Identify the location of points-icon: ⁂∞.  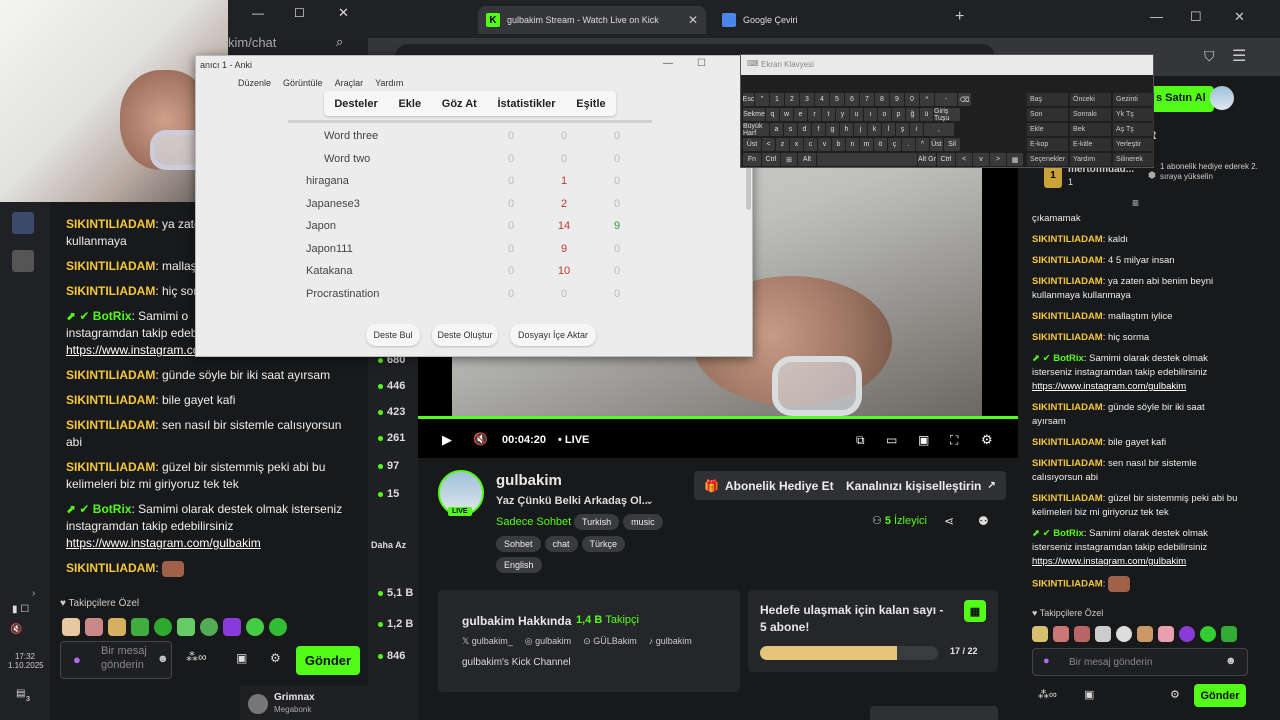
(196, 657).